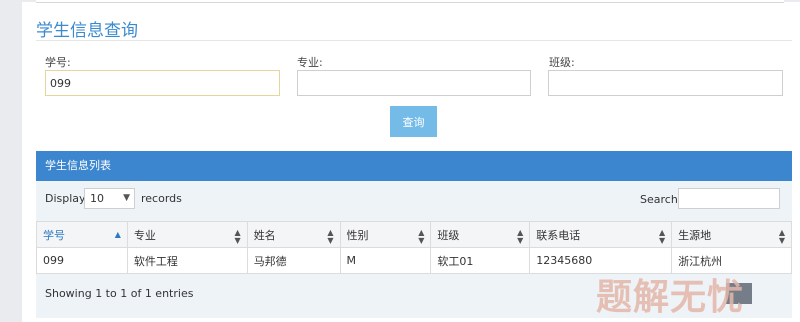 Image resolution: width=800 pixels, height=322 pixels. I want to click on class-label: 班级:, so click(562, 62).